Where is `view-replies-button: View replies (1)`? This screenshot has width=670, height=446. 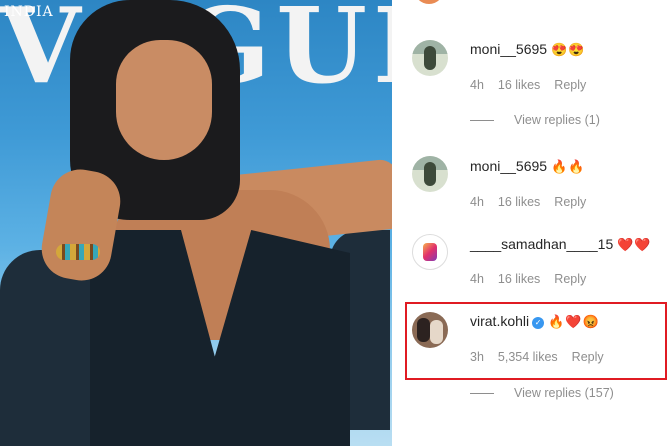 view-replies-button: View replies (1) is located at coordinates (535, 120).